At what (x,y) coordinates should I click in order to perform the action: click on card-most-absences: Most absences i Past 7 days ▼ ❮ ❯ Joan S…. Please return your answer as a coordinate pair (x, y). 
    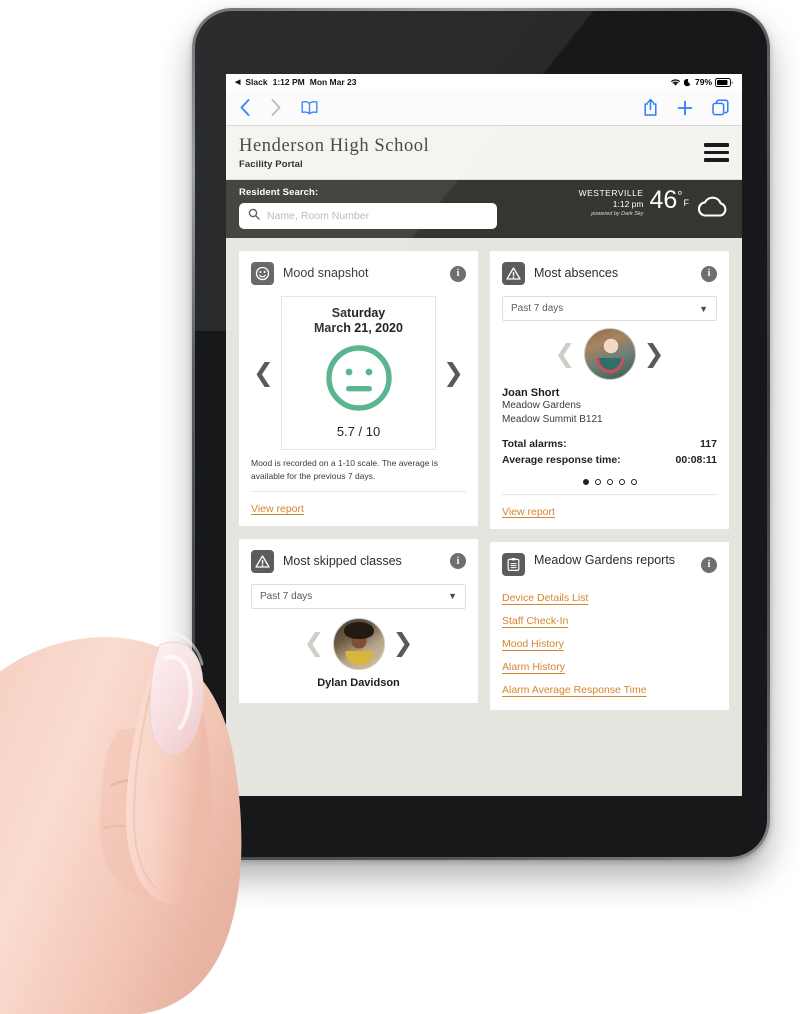
    Looking at the image, I should click on (609, 390).